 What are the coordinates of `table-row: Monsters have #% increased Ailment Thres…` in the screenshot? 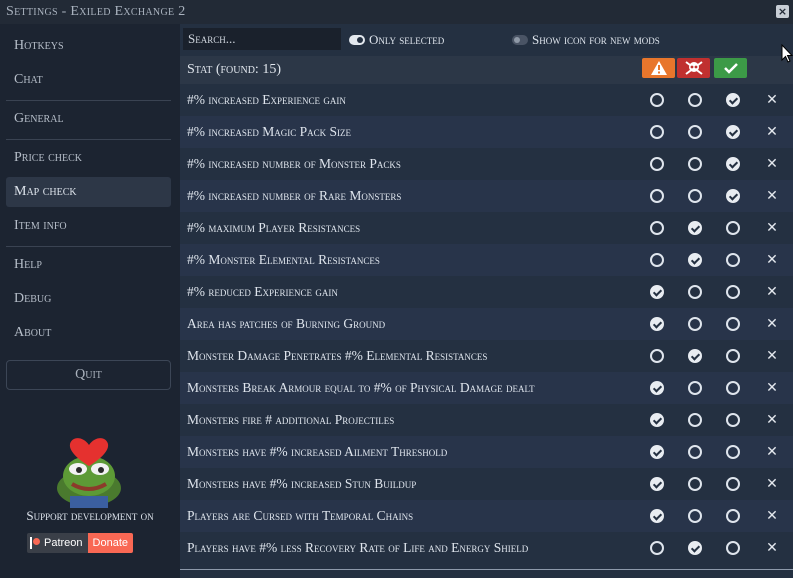 It's located at (486, 452).